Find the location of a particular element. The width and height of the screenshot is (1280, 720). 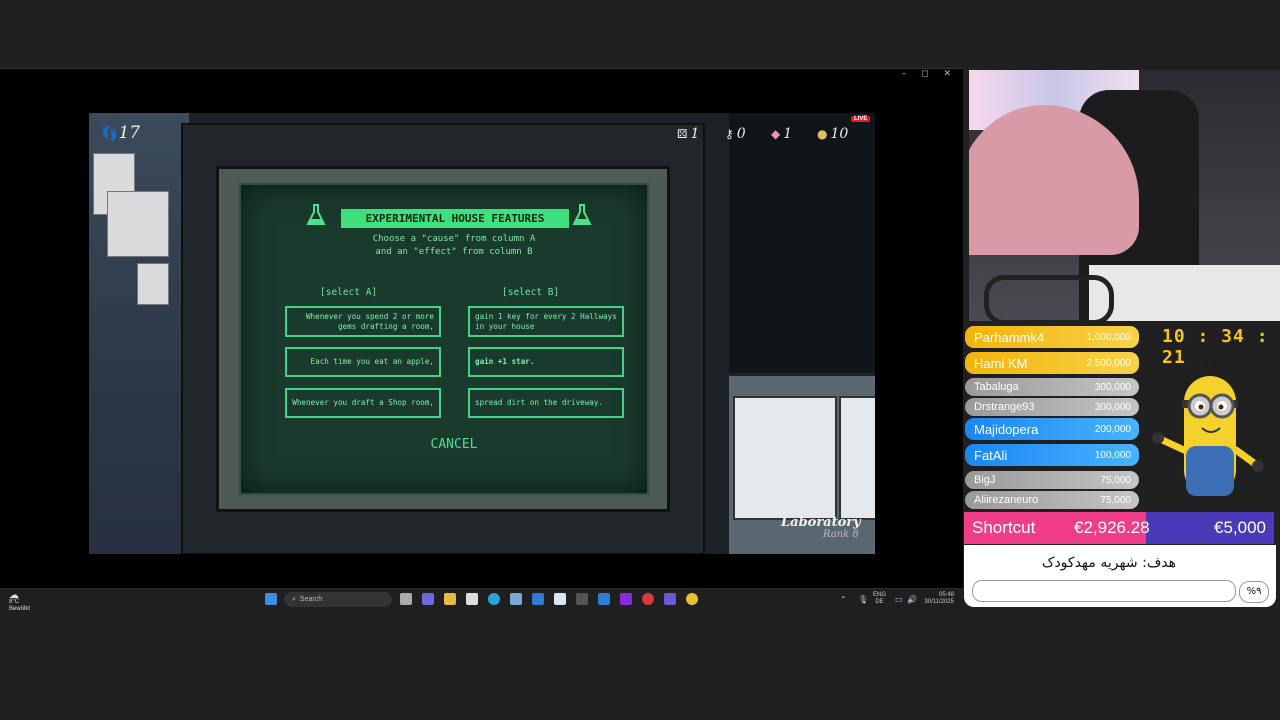

clock-widget: 05:48 30/11/2025 is located at coordinates (938, 599).